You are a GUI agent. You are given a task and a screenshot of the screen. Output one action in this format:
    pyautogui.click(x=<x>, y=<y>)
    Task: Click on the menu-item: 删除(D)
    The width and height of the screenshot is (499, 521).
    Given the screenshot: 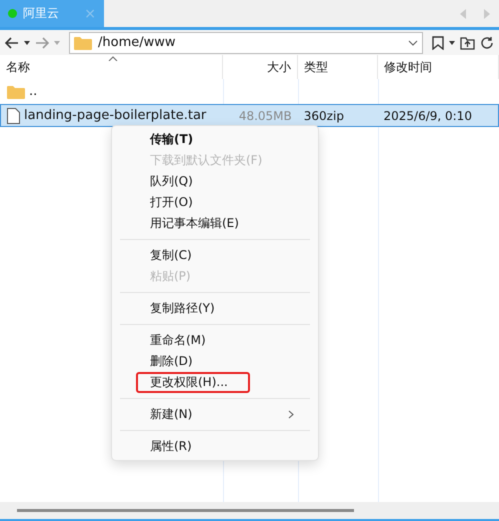 What is the action you would take?
    pyautogui.click(x=215, y=361)
    